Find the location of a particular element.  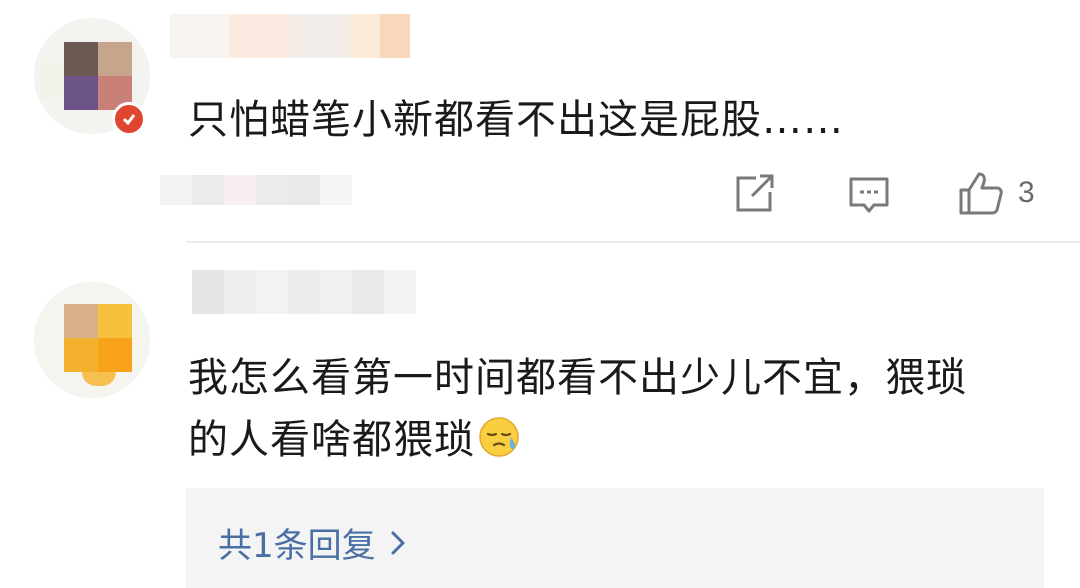

comment-text-line-1: 我怎么看第一时间都看不出少儿不宜，猥琐 is located at coordinates (577, 378).